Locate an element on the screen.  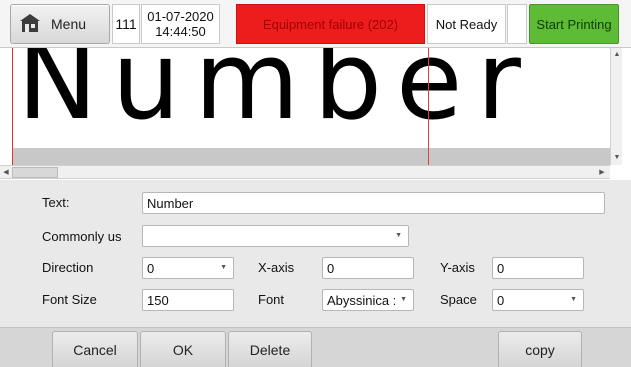
copy-button: copy is located at coordinates (540, 349).